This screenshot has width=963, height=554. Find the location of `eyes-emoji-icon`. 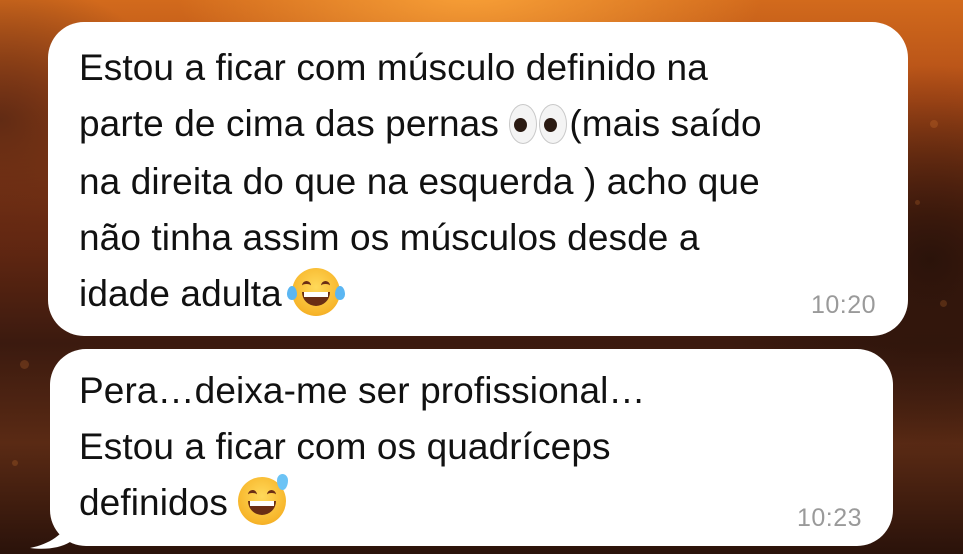

eyes-emoji-icon is located at coordinates (539, 126).